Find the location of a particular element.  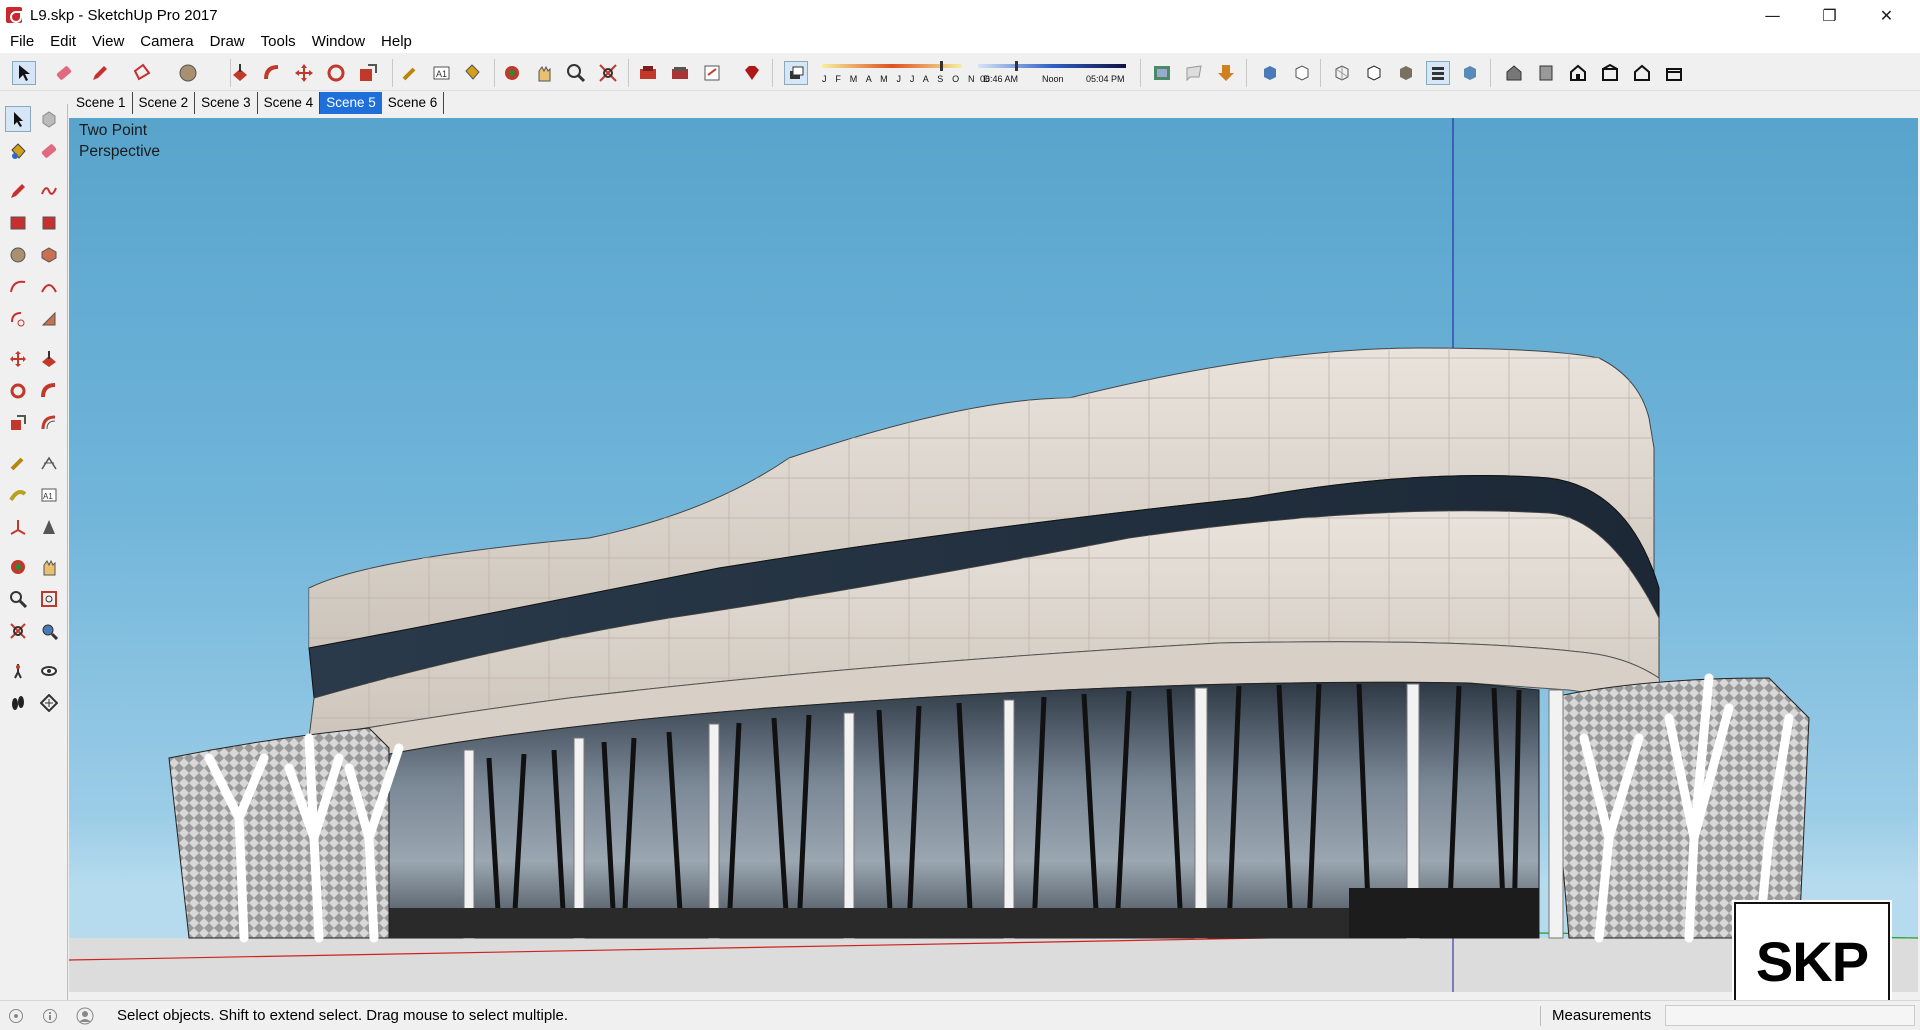

user-account-icon is located at coordinates (85, 1018).